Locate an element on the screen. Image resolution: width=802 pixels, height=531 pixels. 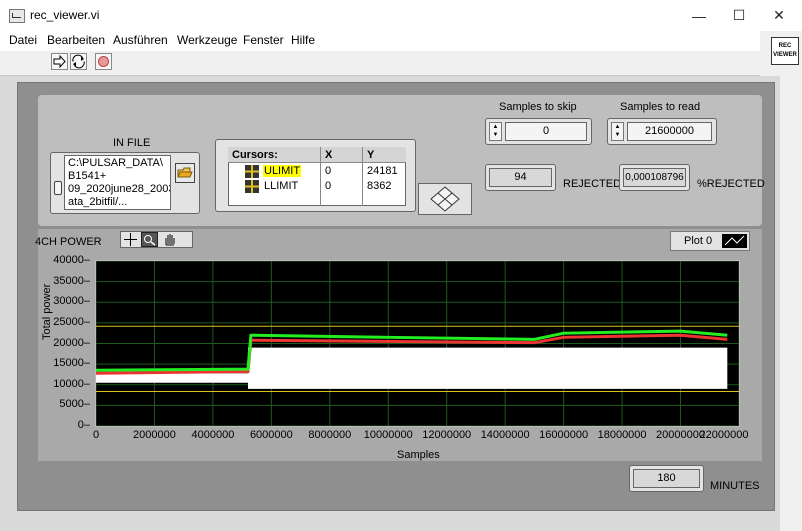
samples-to-skip-input: 0 is located at coordinates (546, 131).